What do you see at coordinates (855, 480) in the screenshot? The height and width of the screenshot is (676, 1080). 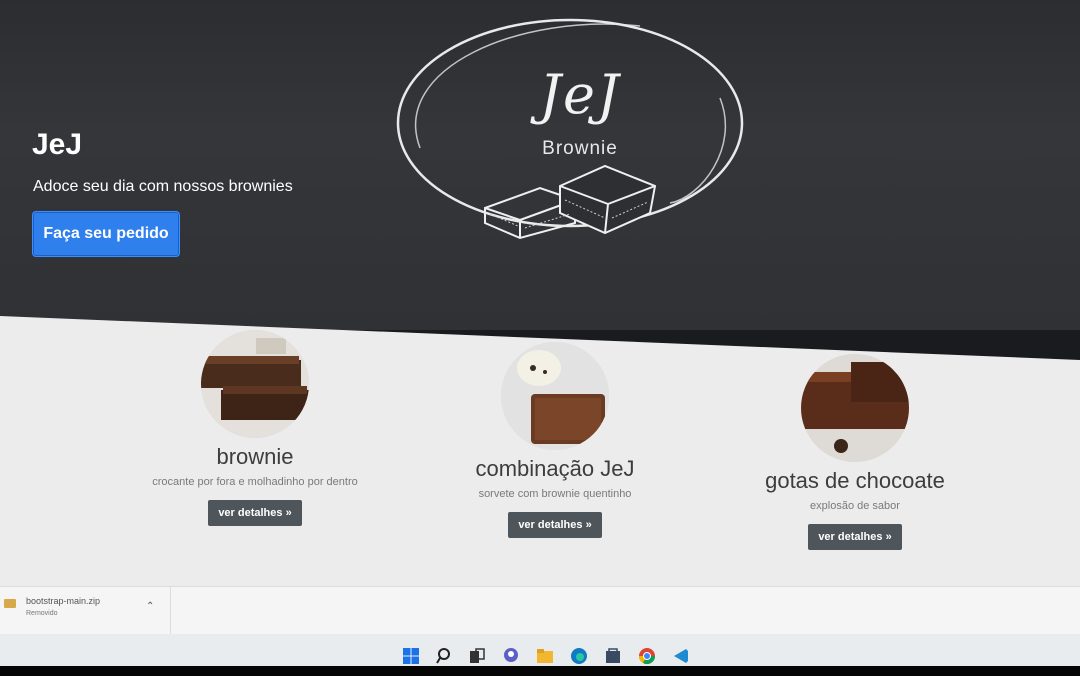 I see `product-name: gotas de chocoate` at bounding box center [855, 480].